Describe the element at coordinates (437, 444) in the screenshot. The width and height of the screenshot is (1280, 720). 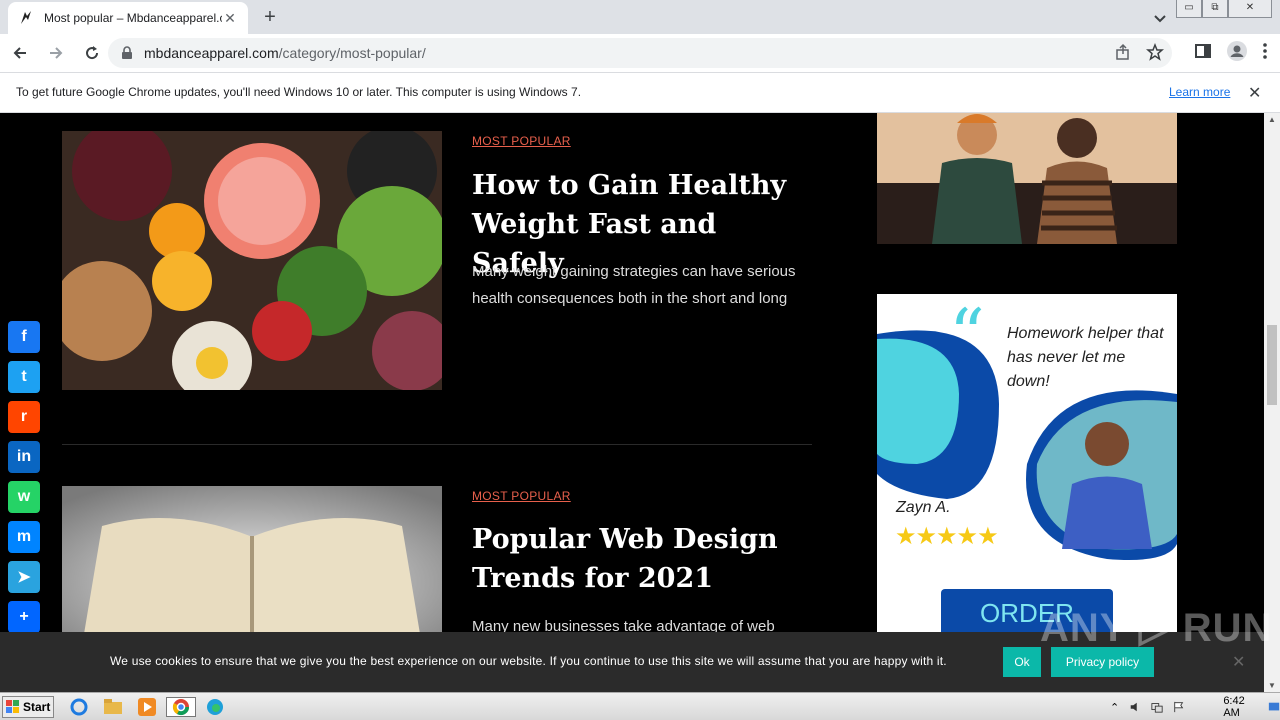
I see `post-divider` at that location.